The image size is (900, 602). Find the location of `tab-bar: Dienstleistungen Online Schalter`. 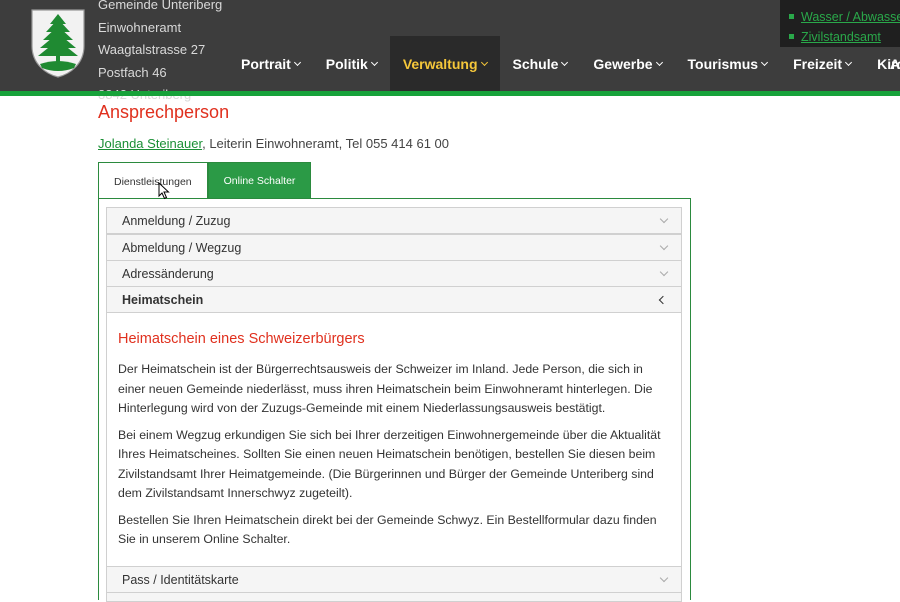

tab-bar: Dienstleistungen Online Schalter is located at coordinates (205, 181).